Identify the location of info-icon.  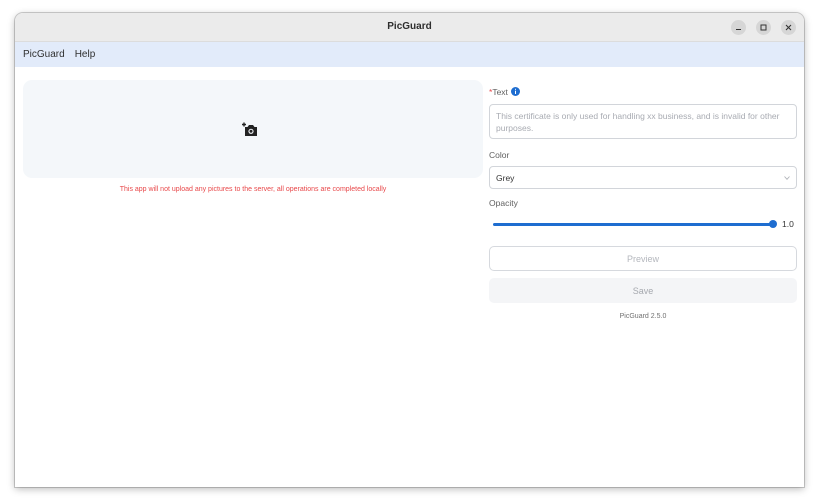
(515, 91).